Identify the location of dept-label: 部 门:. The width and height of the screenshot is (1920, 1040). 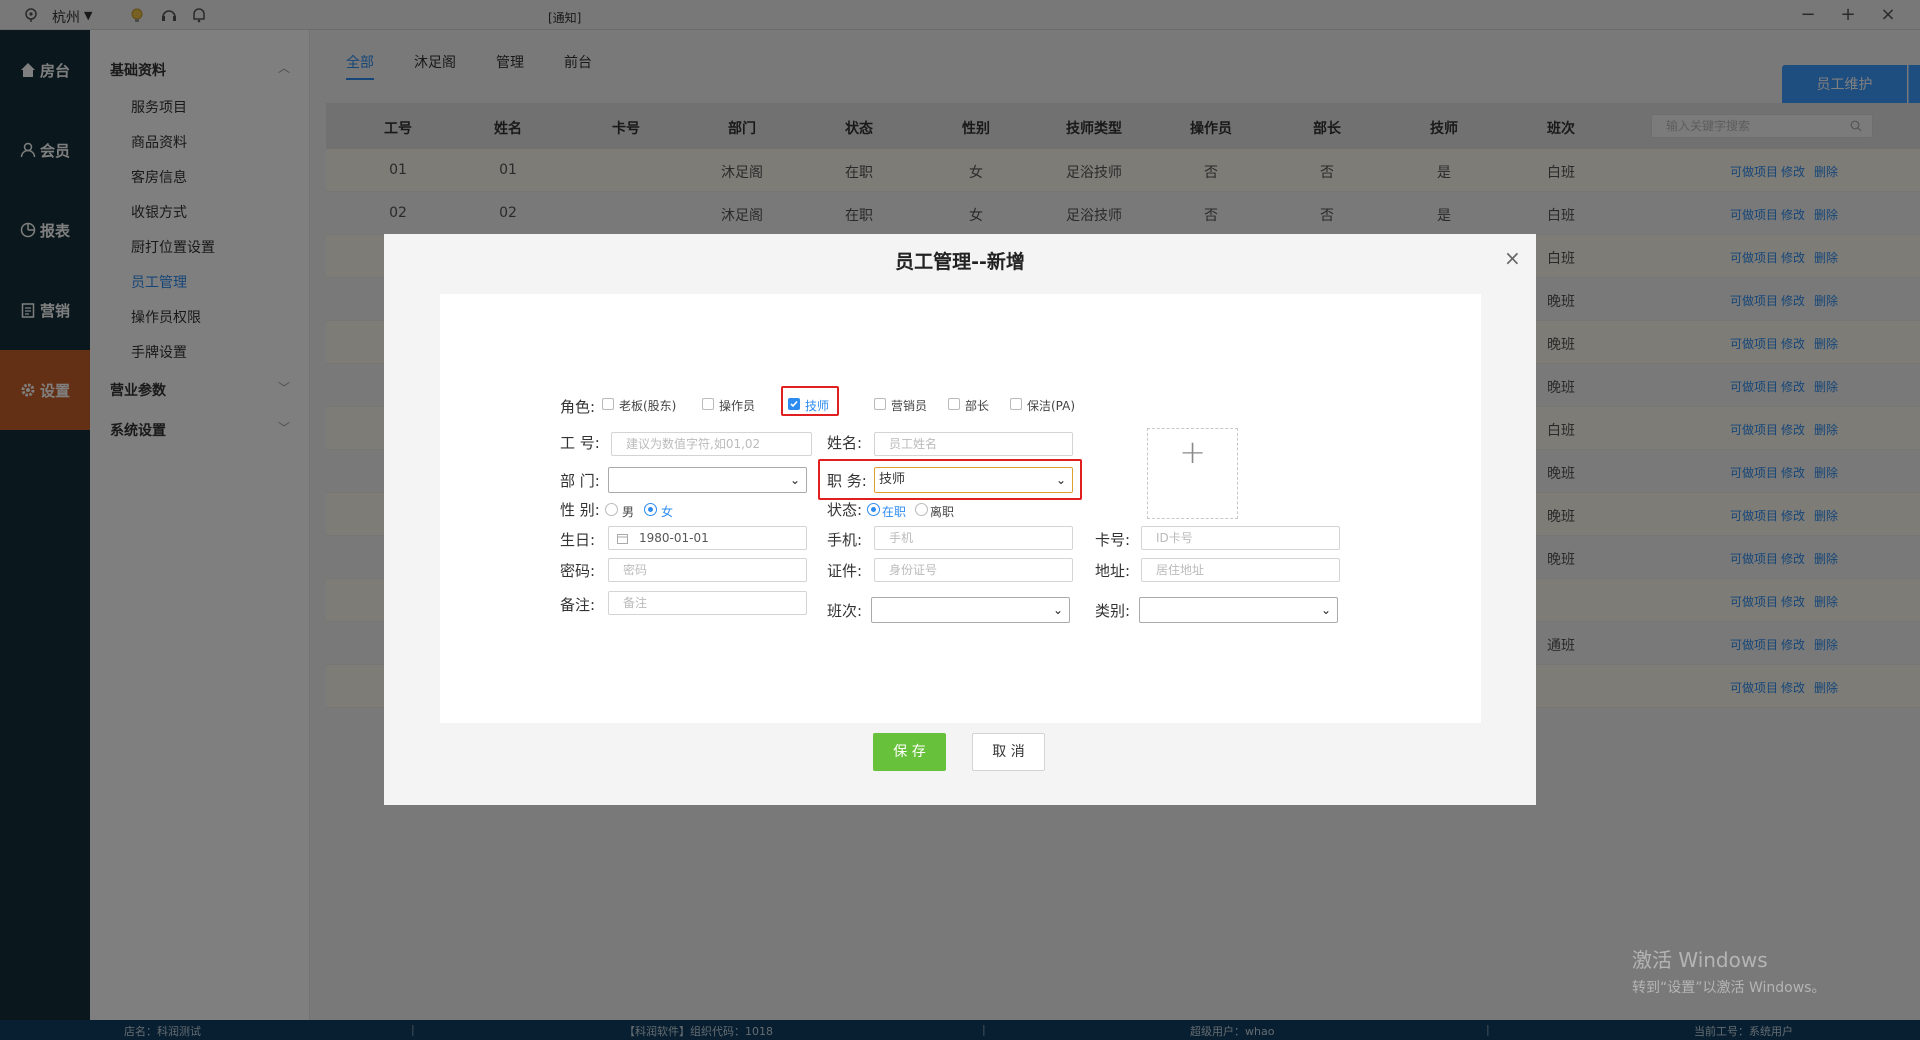
(580, 481).